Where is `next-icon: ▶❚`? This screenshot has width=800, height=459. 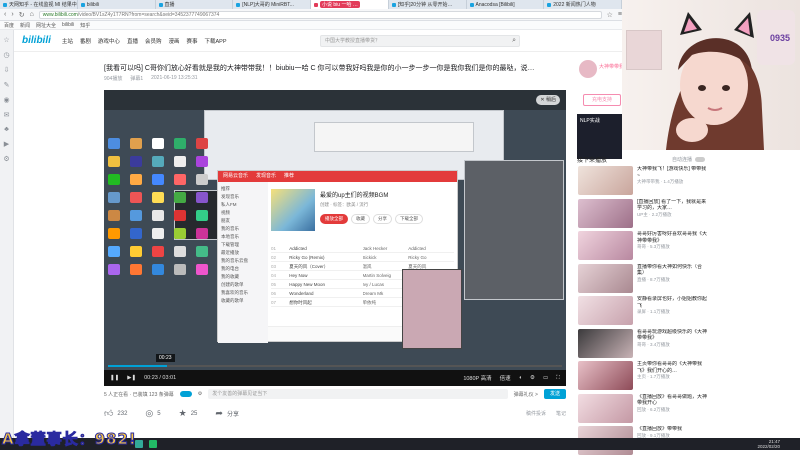
next-icon: ▶❚ is located at coordinates (131, 378).